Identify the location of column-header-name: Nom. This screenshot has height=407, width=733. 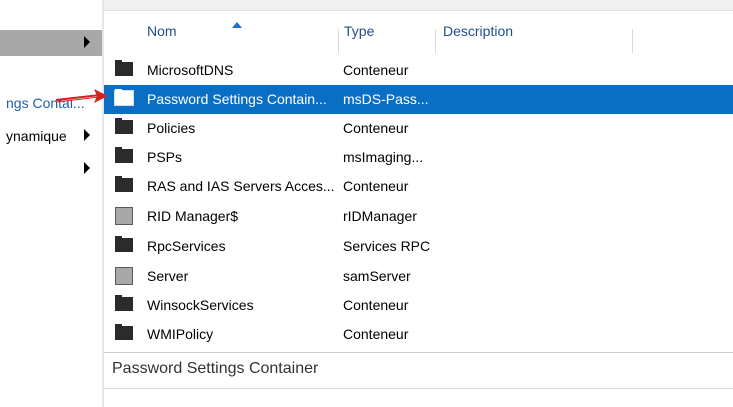
(162, 31).